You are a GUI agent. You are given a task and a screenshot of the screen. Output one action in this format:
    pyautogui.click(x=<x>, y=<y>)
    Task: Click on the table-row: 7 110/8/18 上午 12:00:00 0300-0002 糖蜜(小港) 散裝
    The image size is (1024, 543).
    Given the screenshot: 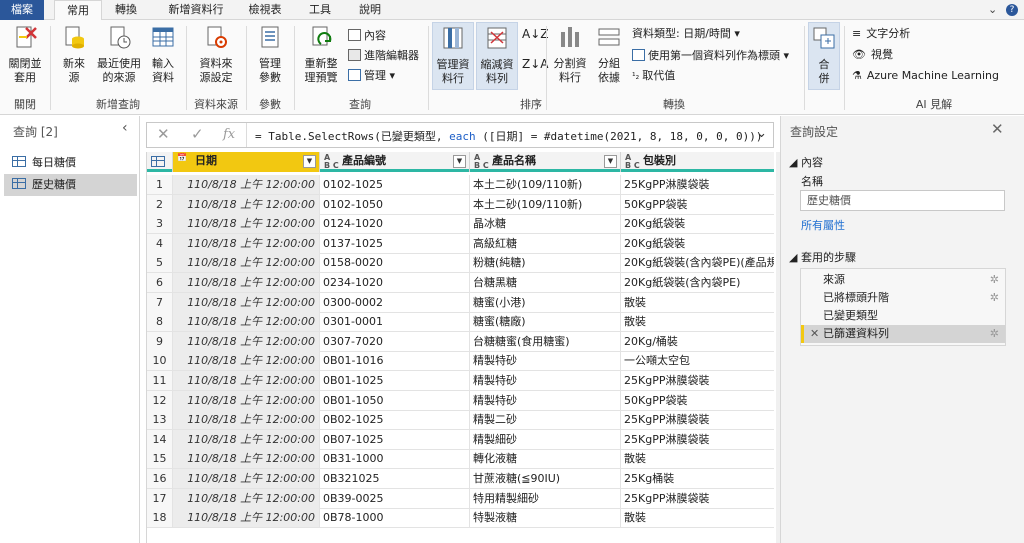 What is the action you would take?
    pyautogui.click(x=460, y=302)
    